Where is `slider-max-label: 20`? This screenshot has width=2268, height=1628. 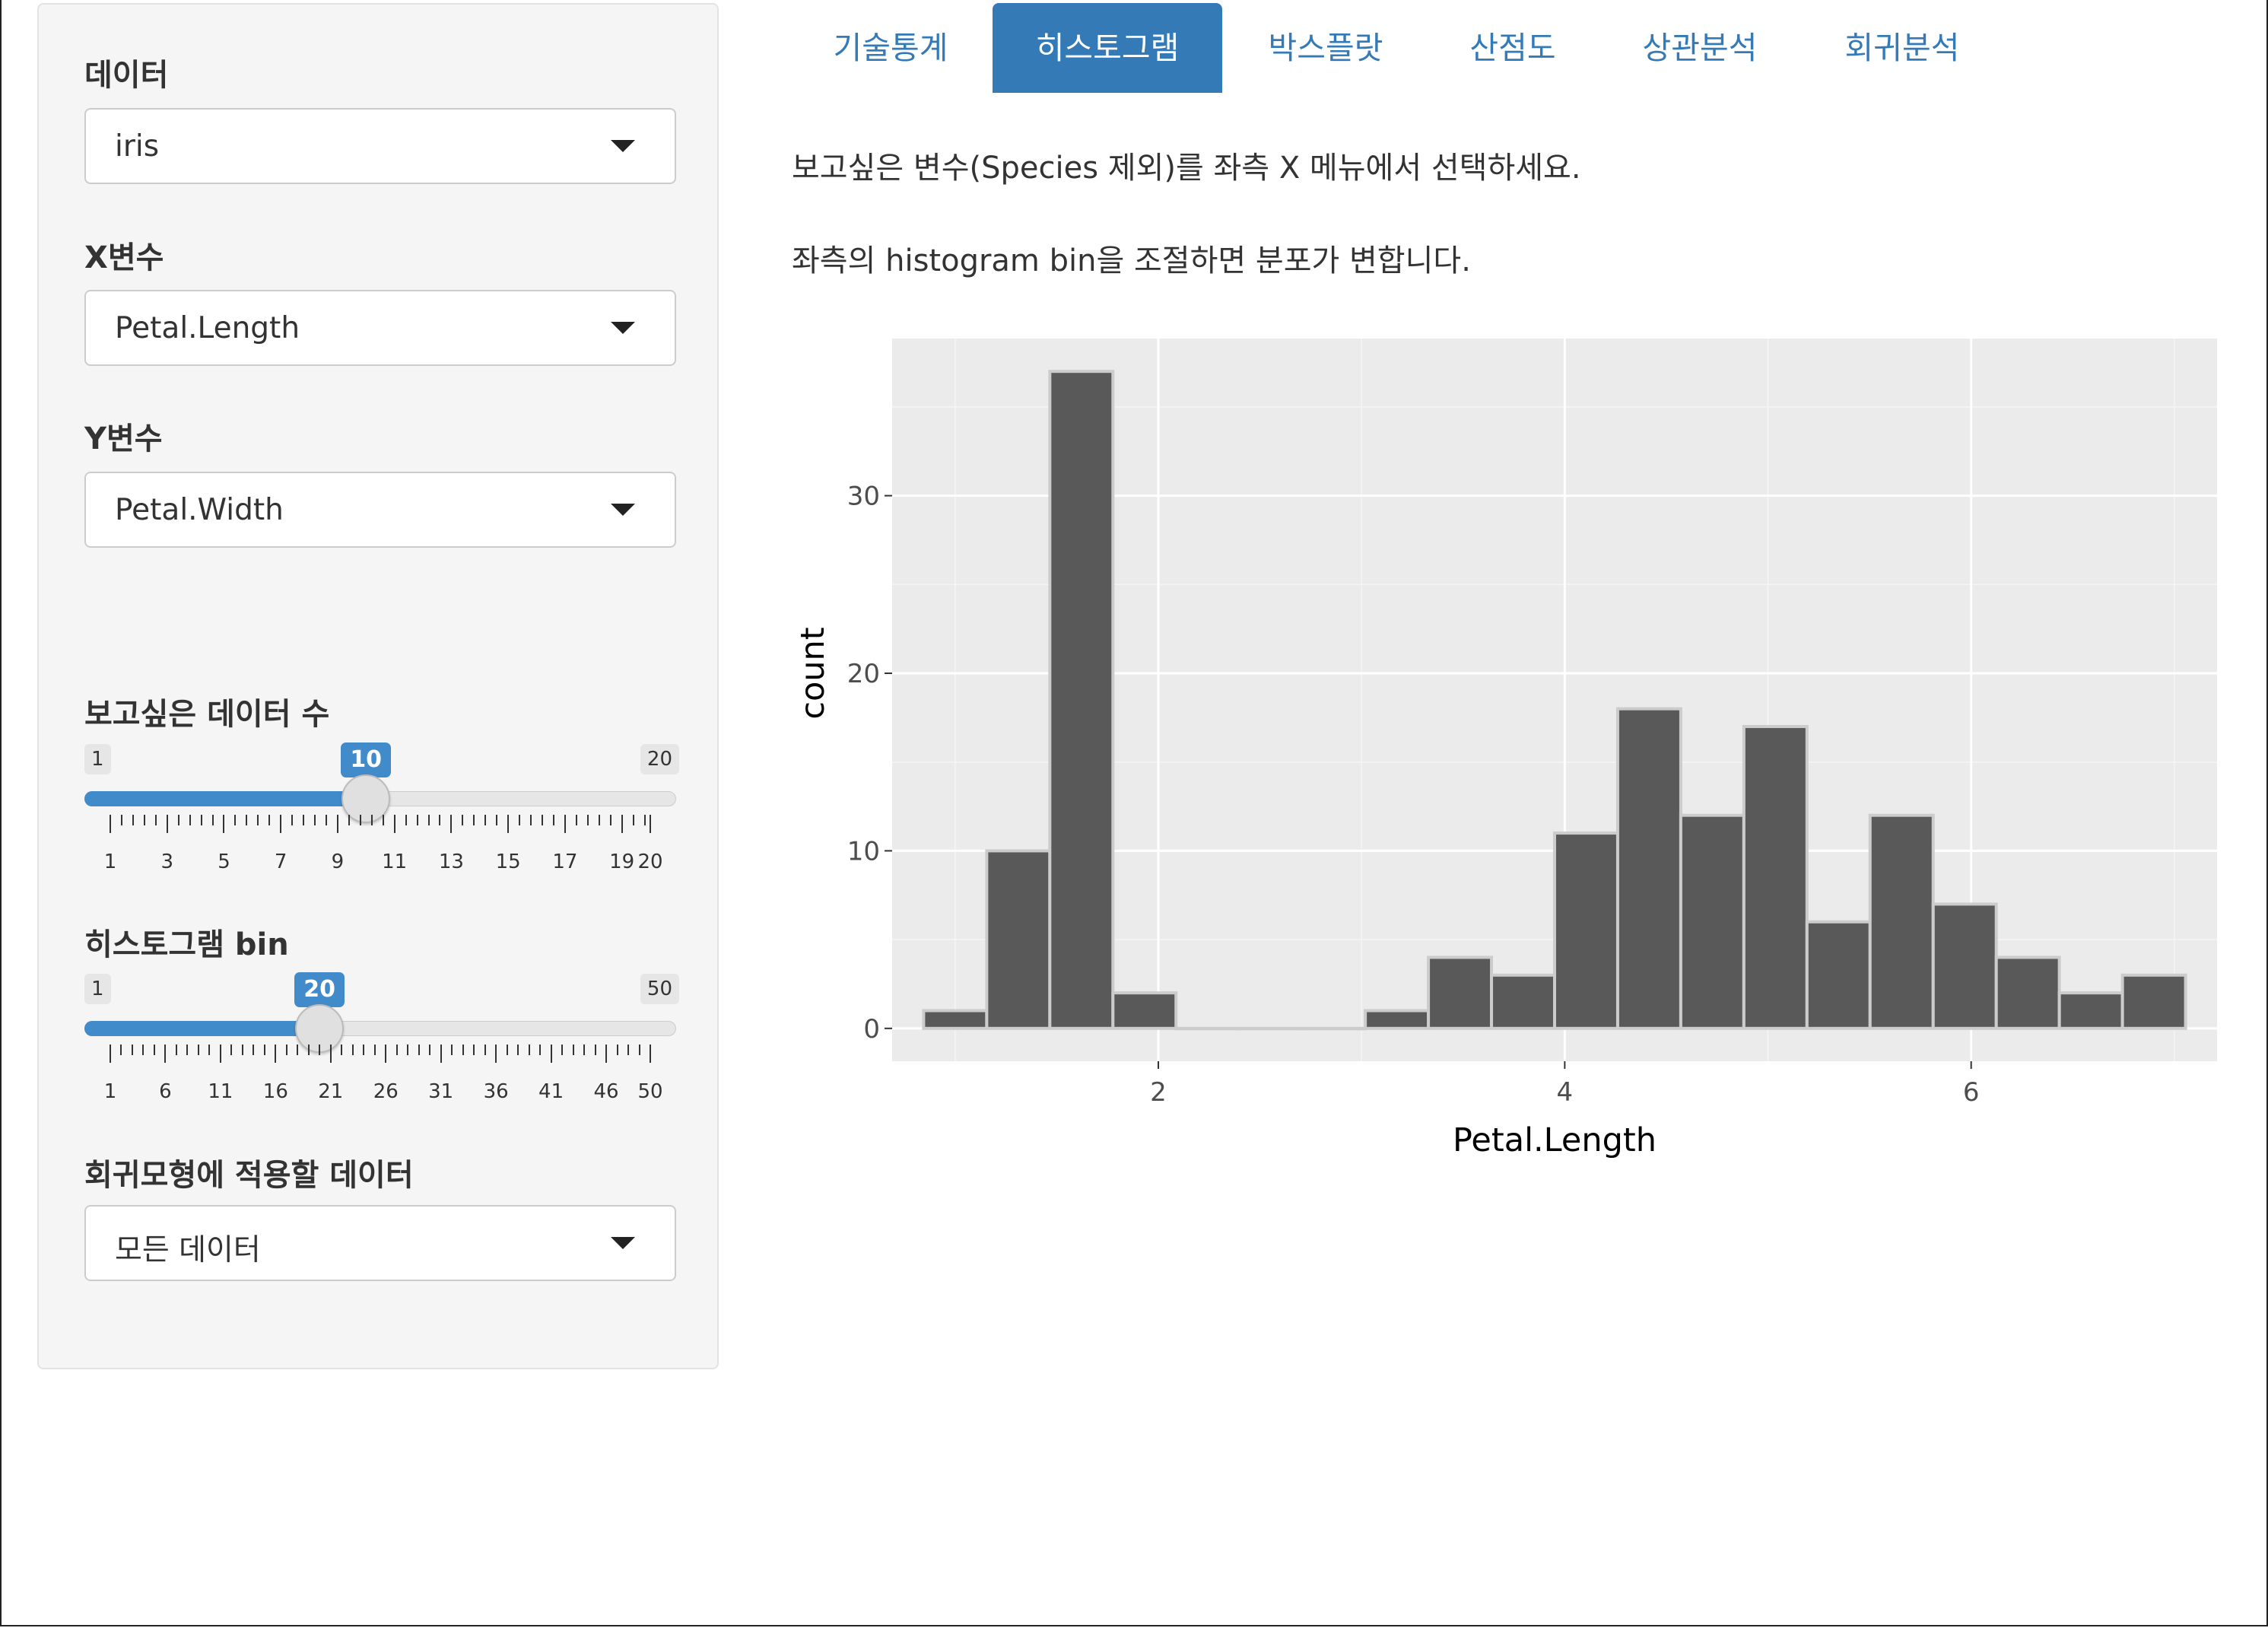 slider-max-label: 20 is located at coordinates (659, 759).